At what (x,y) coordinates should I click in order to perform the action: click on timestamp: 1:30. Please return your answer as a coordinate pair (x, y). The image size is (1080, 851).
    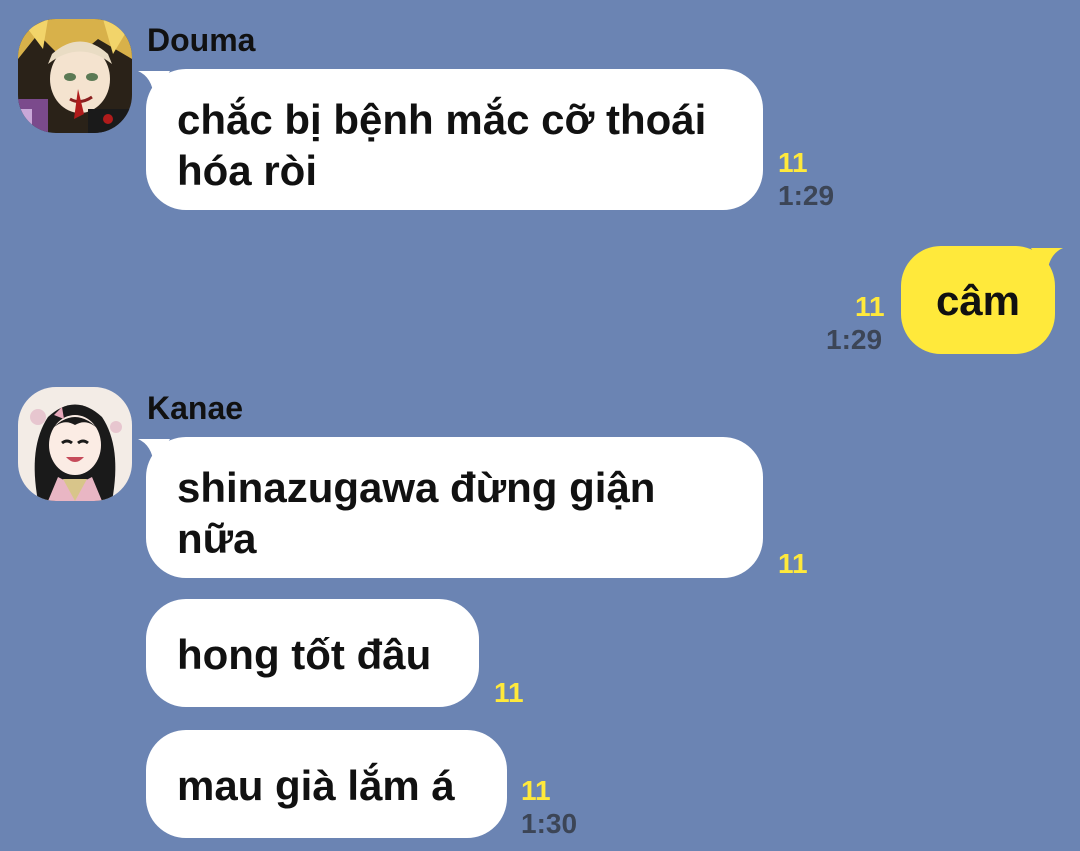
    Looking at the image, I should click on (549, 823).